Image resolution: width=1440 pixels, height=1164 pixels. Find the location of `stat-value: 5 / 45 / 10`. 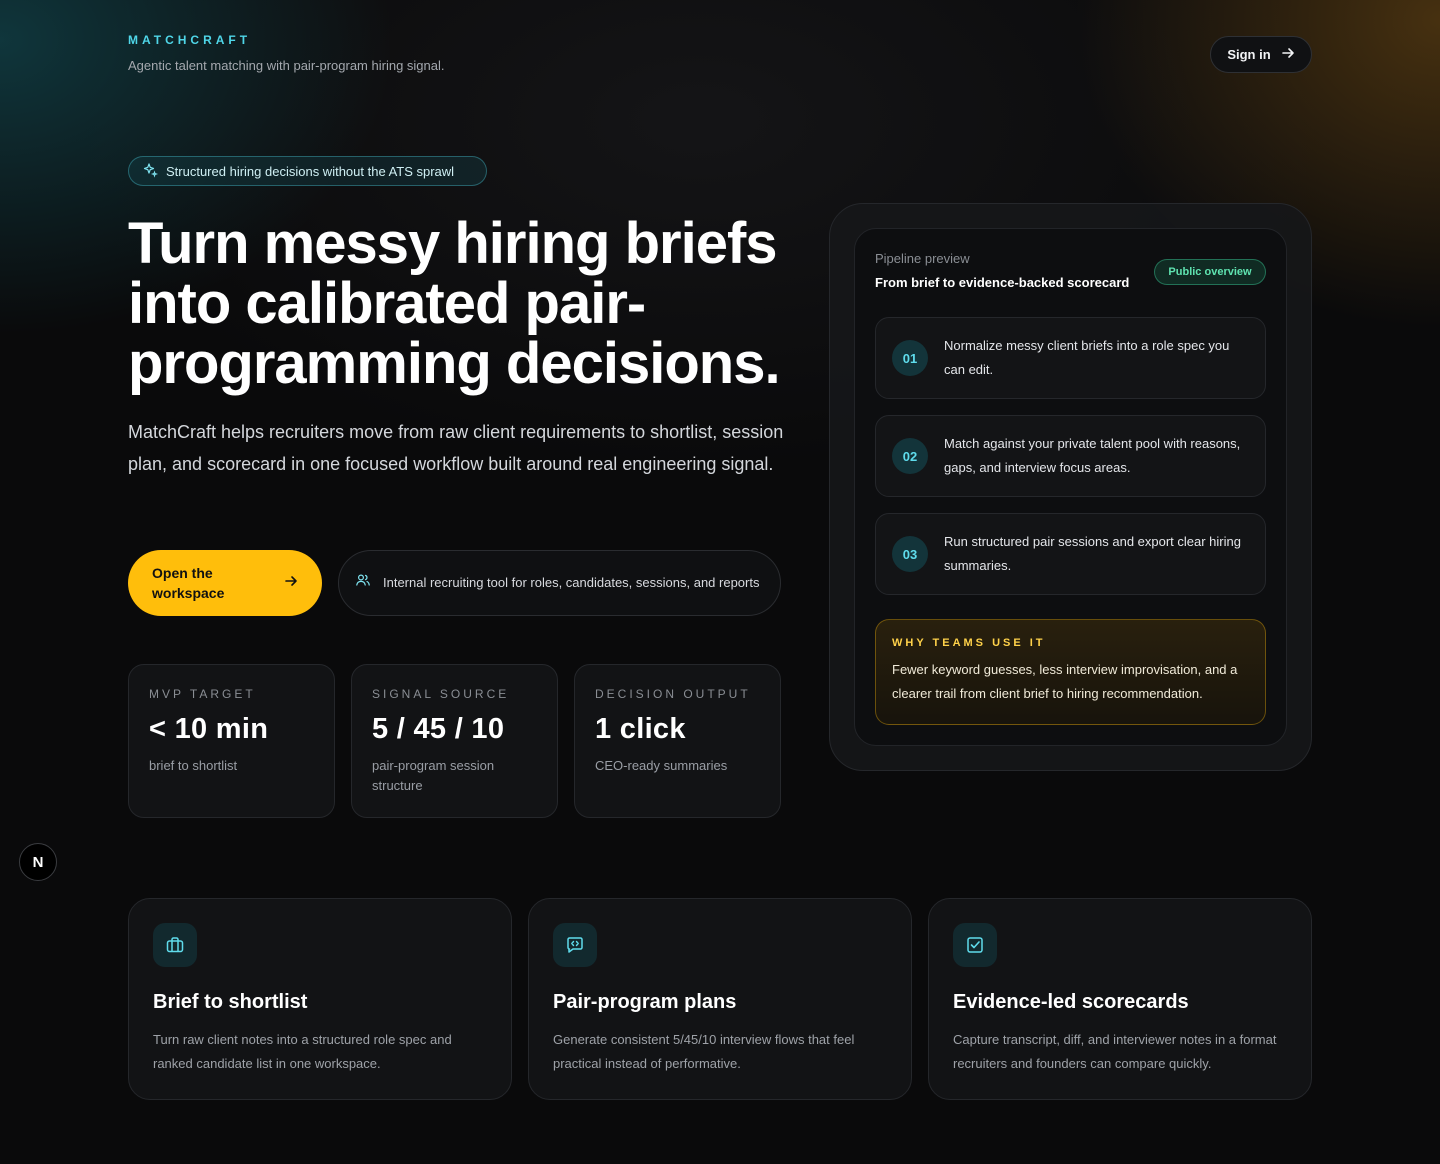

stat-value: 5 / 45 / 10 is located at coordinates (438, 729).